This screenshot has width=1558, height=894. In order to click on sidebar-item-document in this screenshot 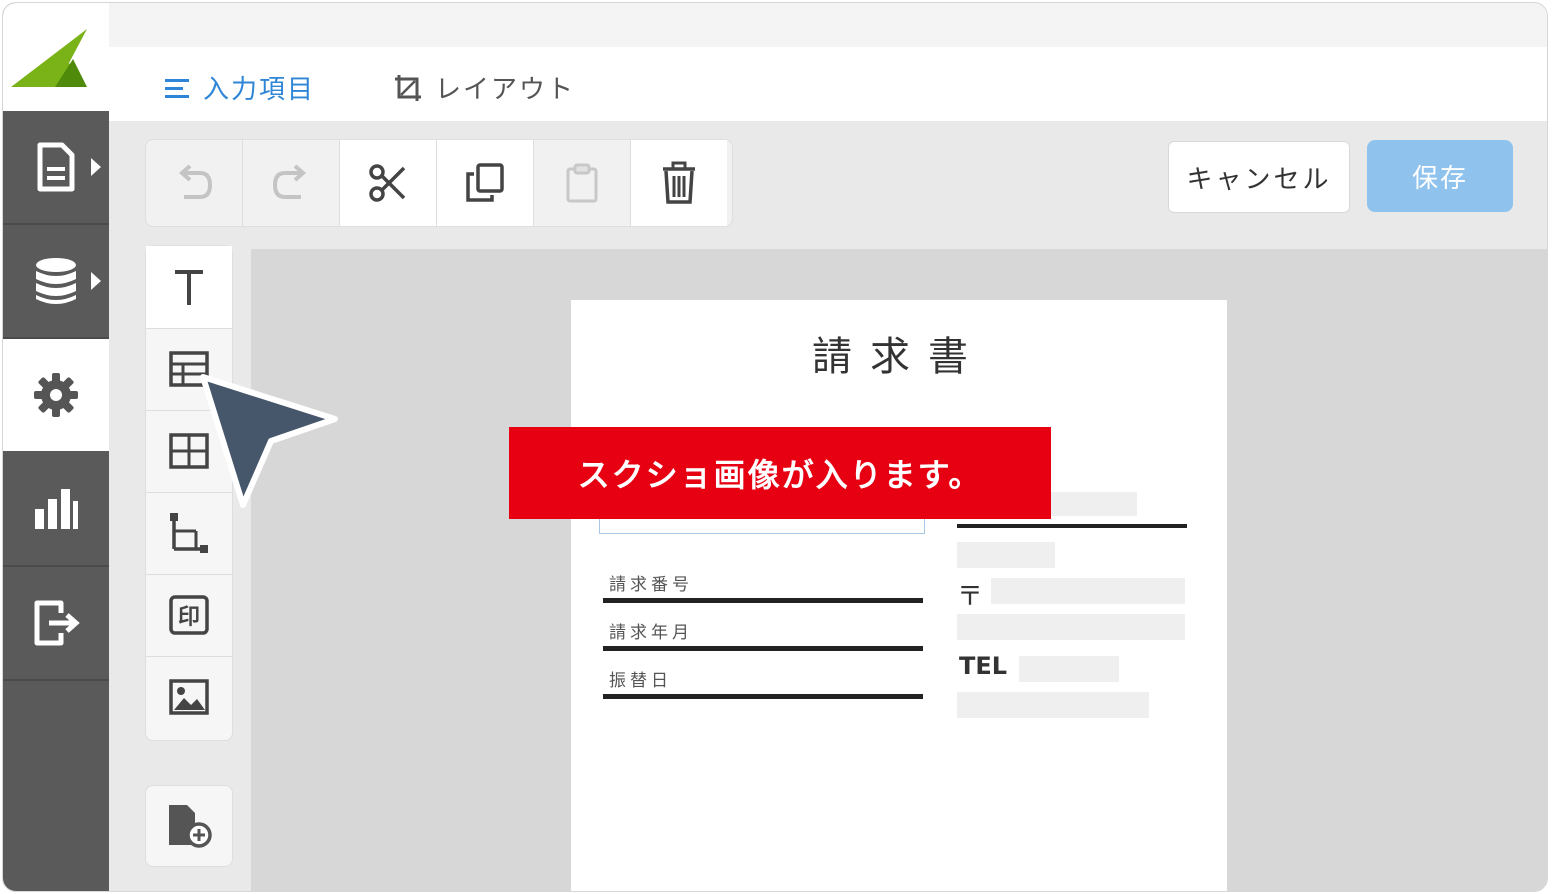, I will do `click(56, 168)`.